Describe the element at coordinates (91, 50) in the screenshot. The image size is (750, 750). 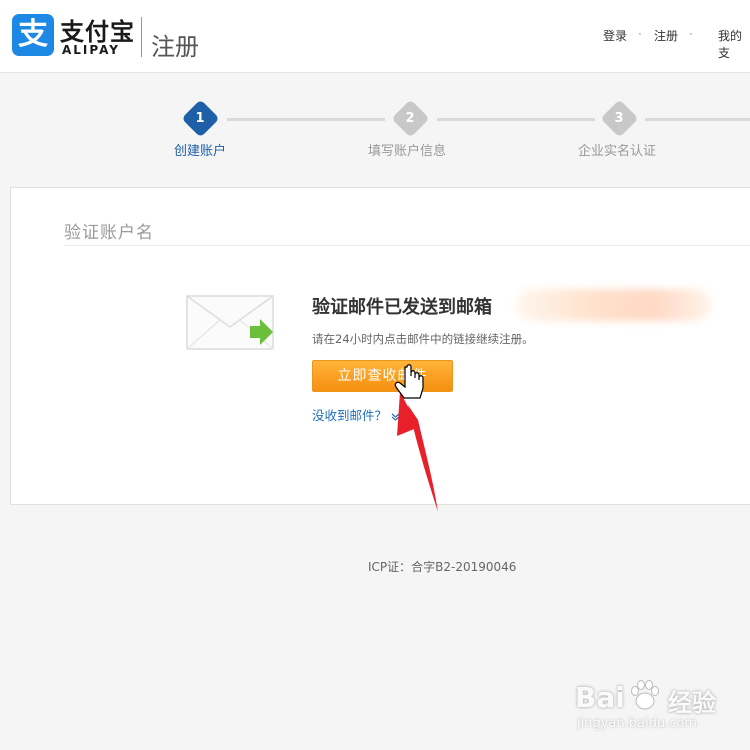
I see `brand-name-en: ALIPAY` at that location.